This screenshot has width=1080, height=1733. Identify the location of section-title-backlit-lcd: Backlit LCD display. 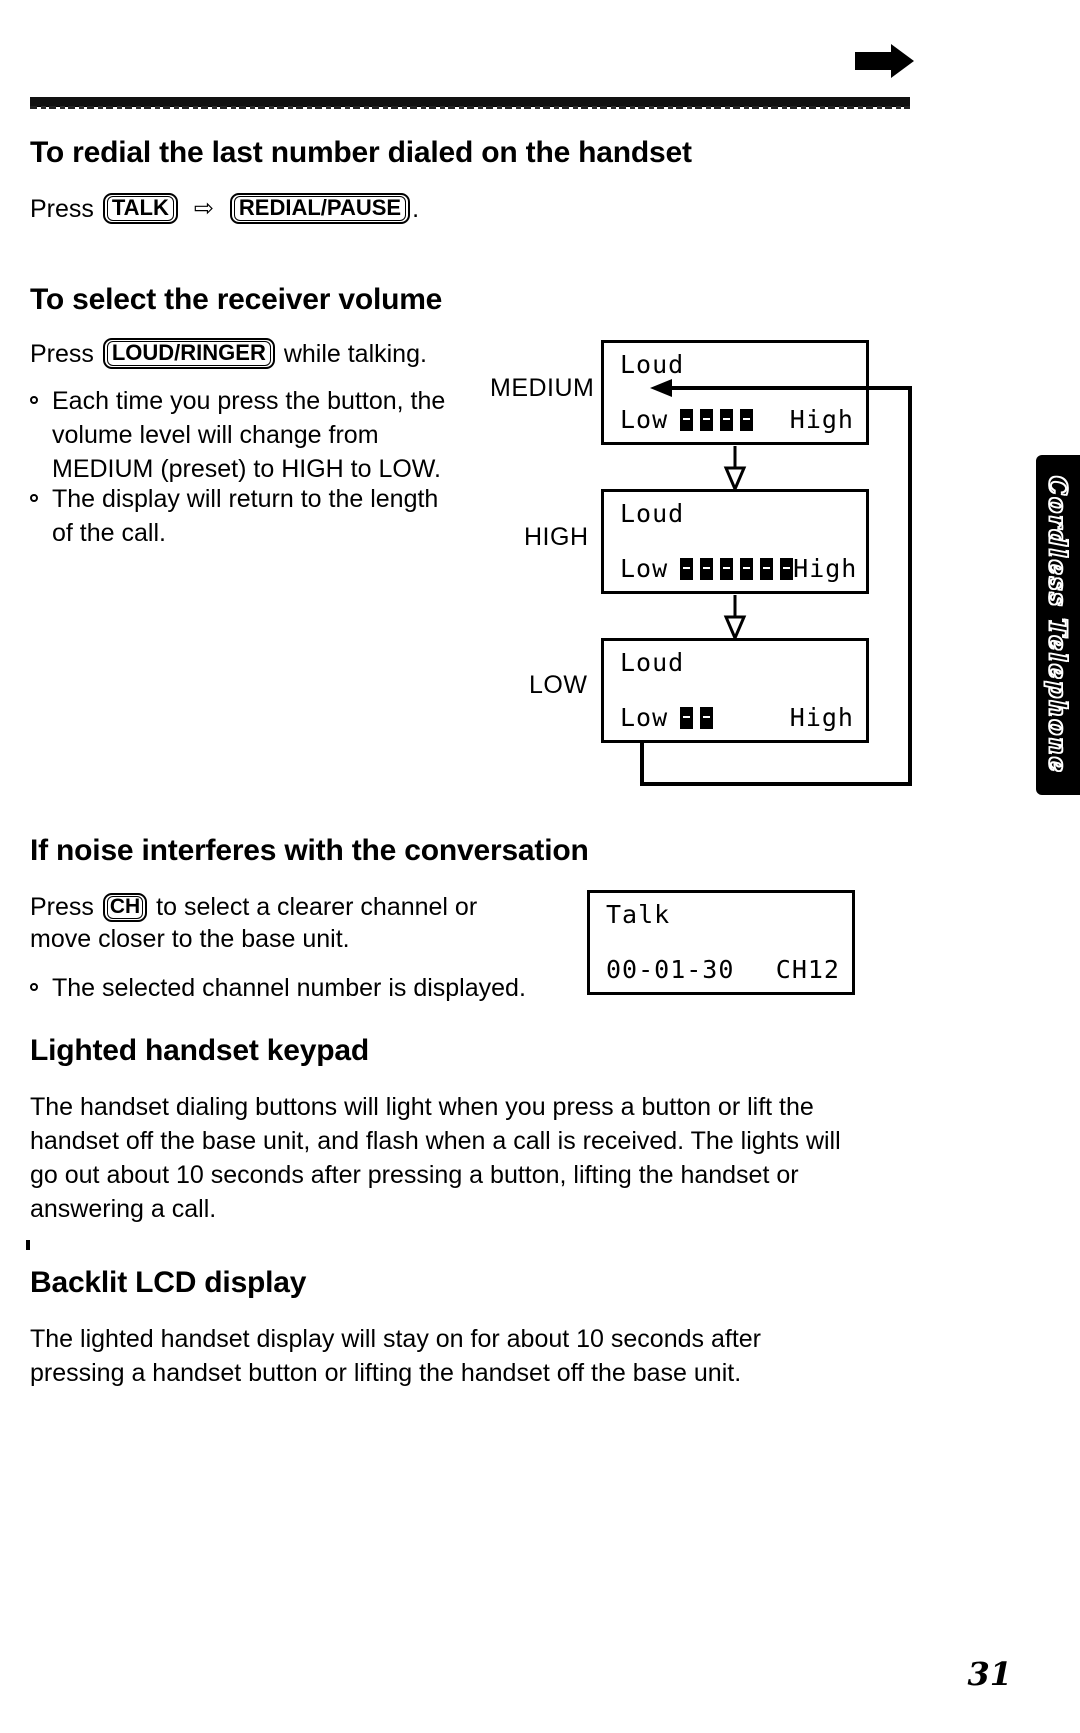
(168, 1282).